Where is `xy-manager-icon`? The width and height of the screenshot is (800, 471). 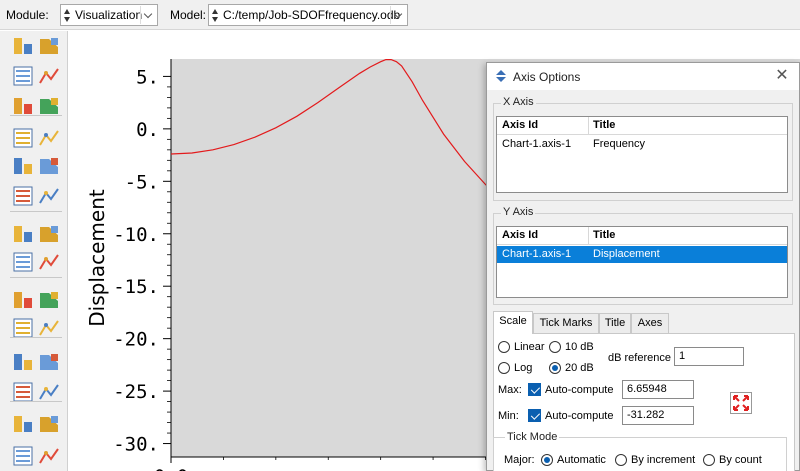 xy-manager-icon is located at coordinates (49, 300).